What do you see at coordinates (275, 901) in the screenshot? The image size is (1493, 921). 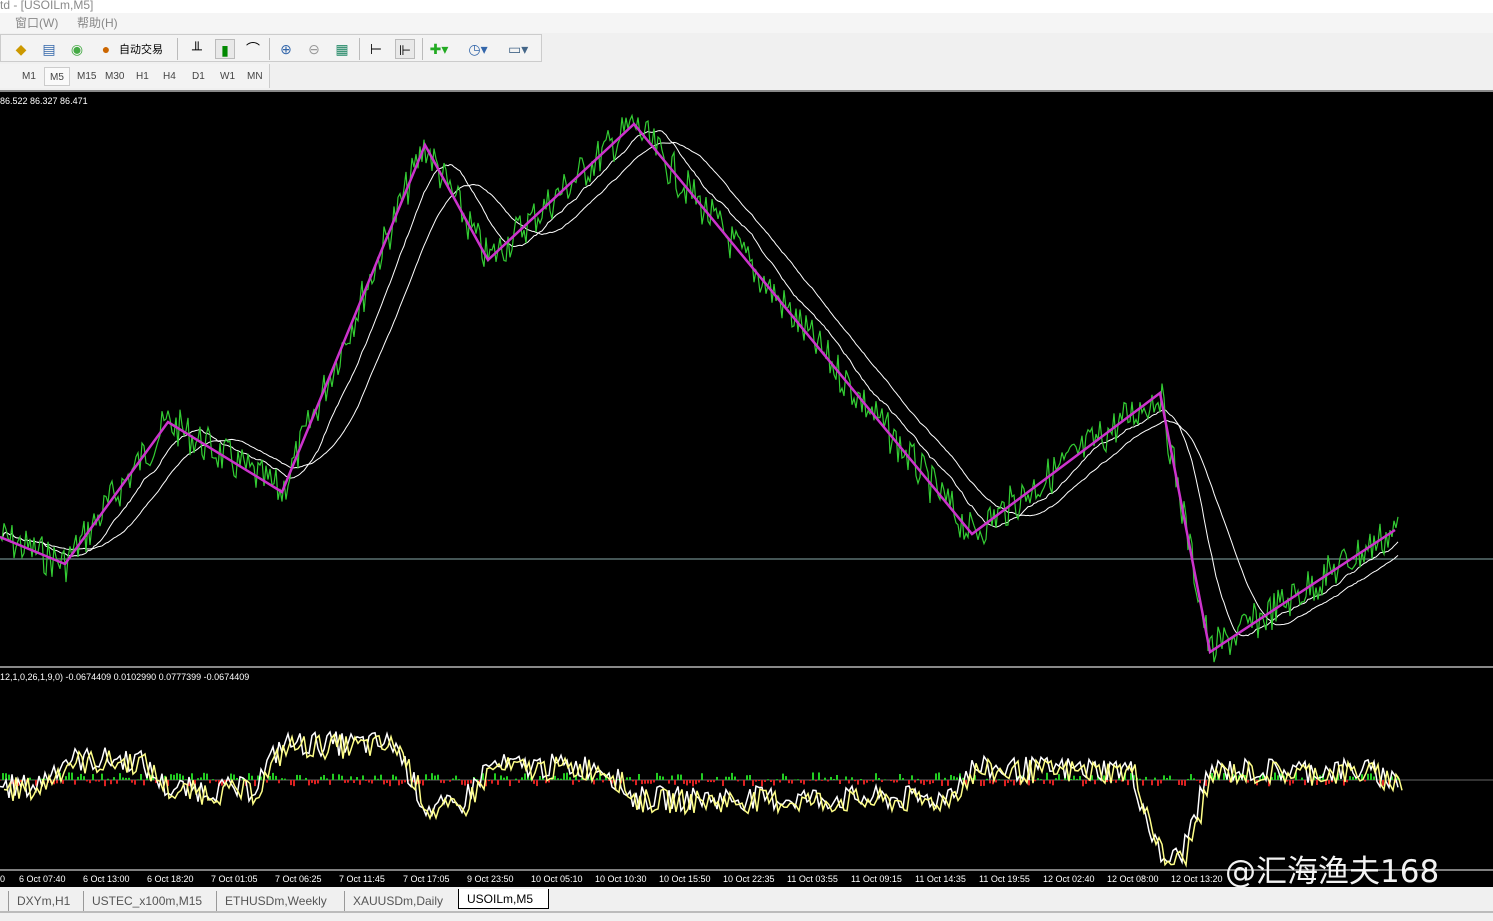 I see `tab-ethusdm: ETHUSDm,Weekly` at bounding box center [275, 901].